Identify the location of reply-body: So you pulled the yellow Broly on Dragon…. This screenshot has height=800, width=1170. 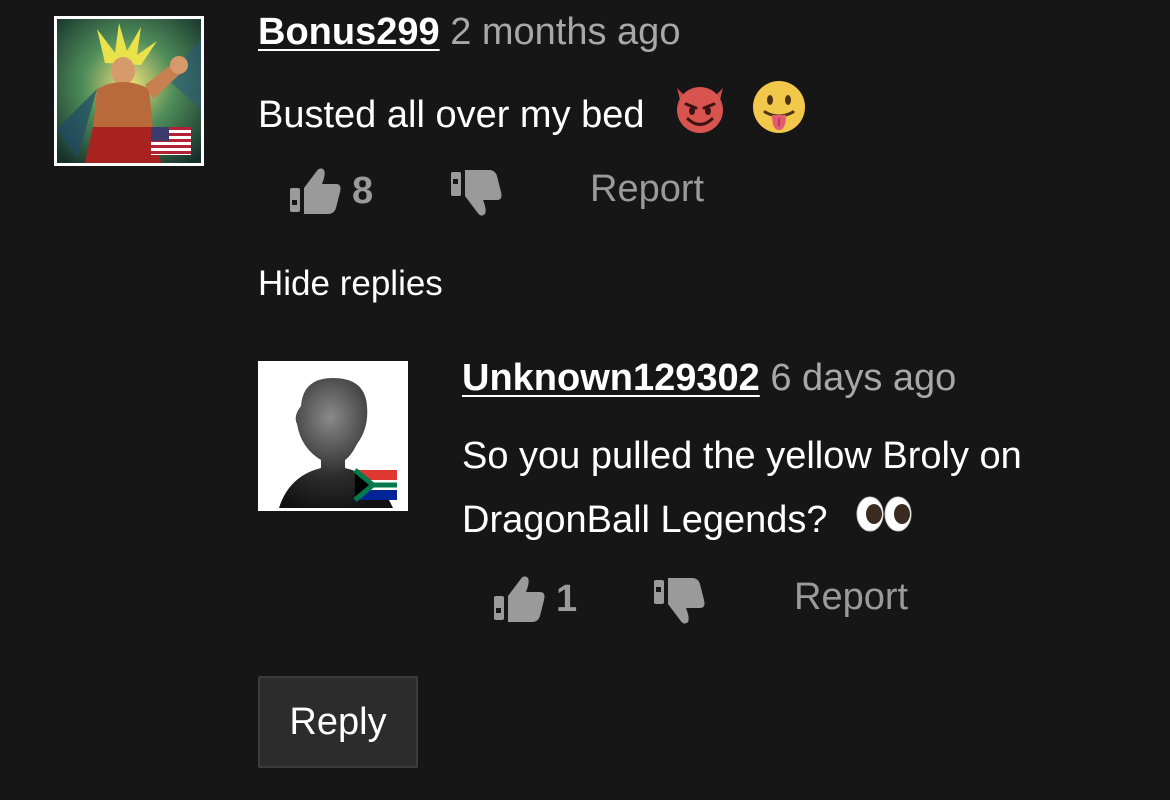
(742, 489).